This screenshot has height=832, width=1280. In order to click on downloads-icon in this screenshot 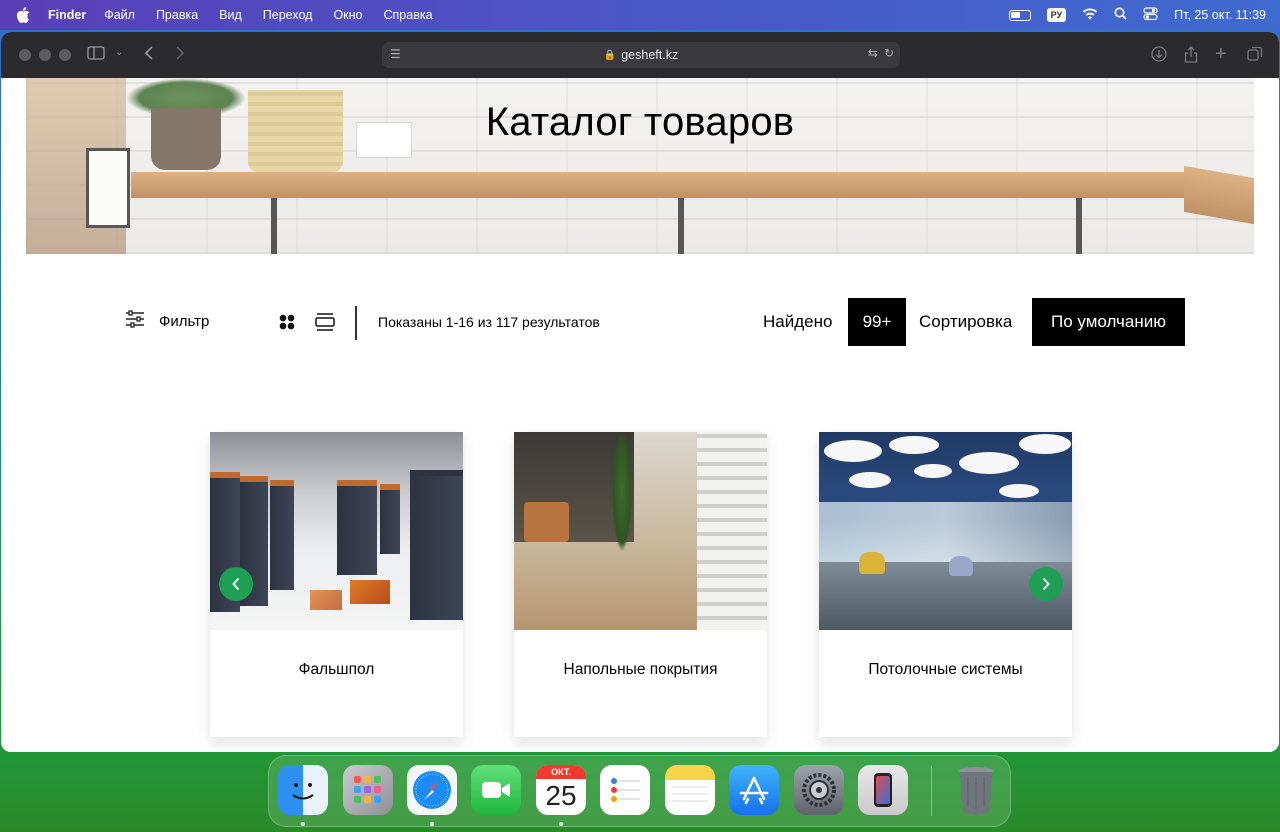, I will do `click(1159, 55)`.